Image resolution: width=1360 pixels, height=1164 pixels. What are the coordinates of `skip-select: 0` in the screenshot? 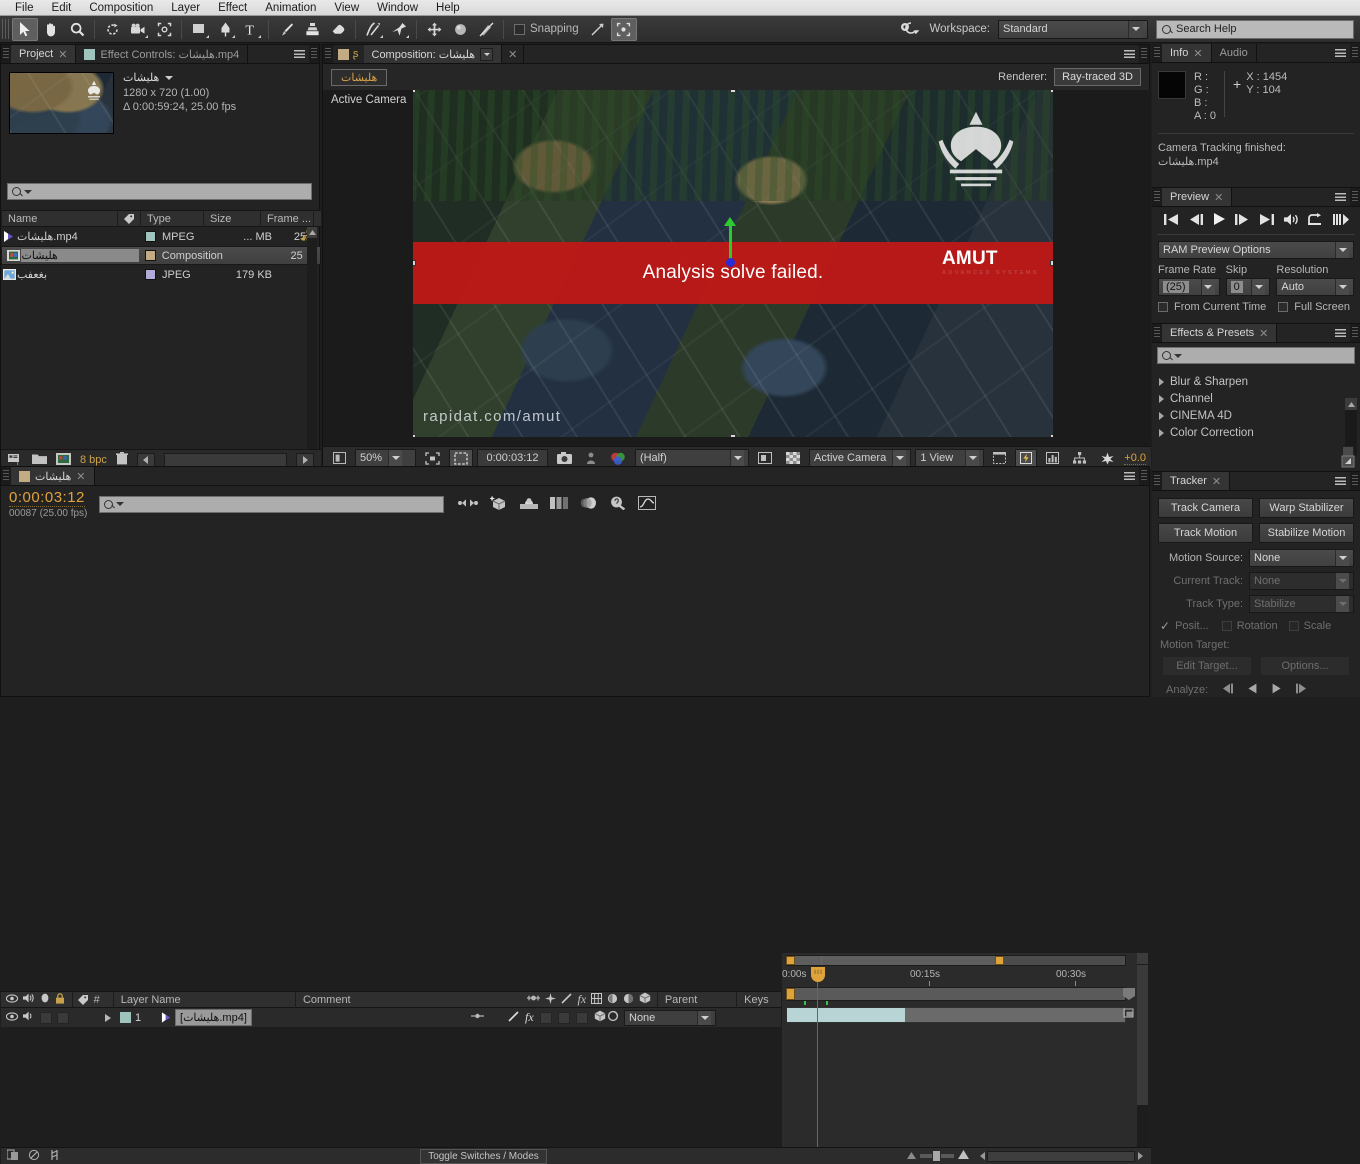 It's located at (1248, 287).